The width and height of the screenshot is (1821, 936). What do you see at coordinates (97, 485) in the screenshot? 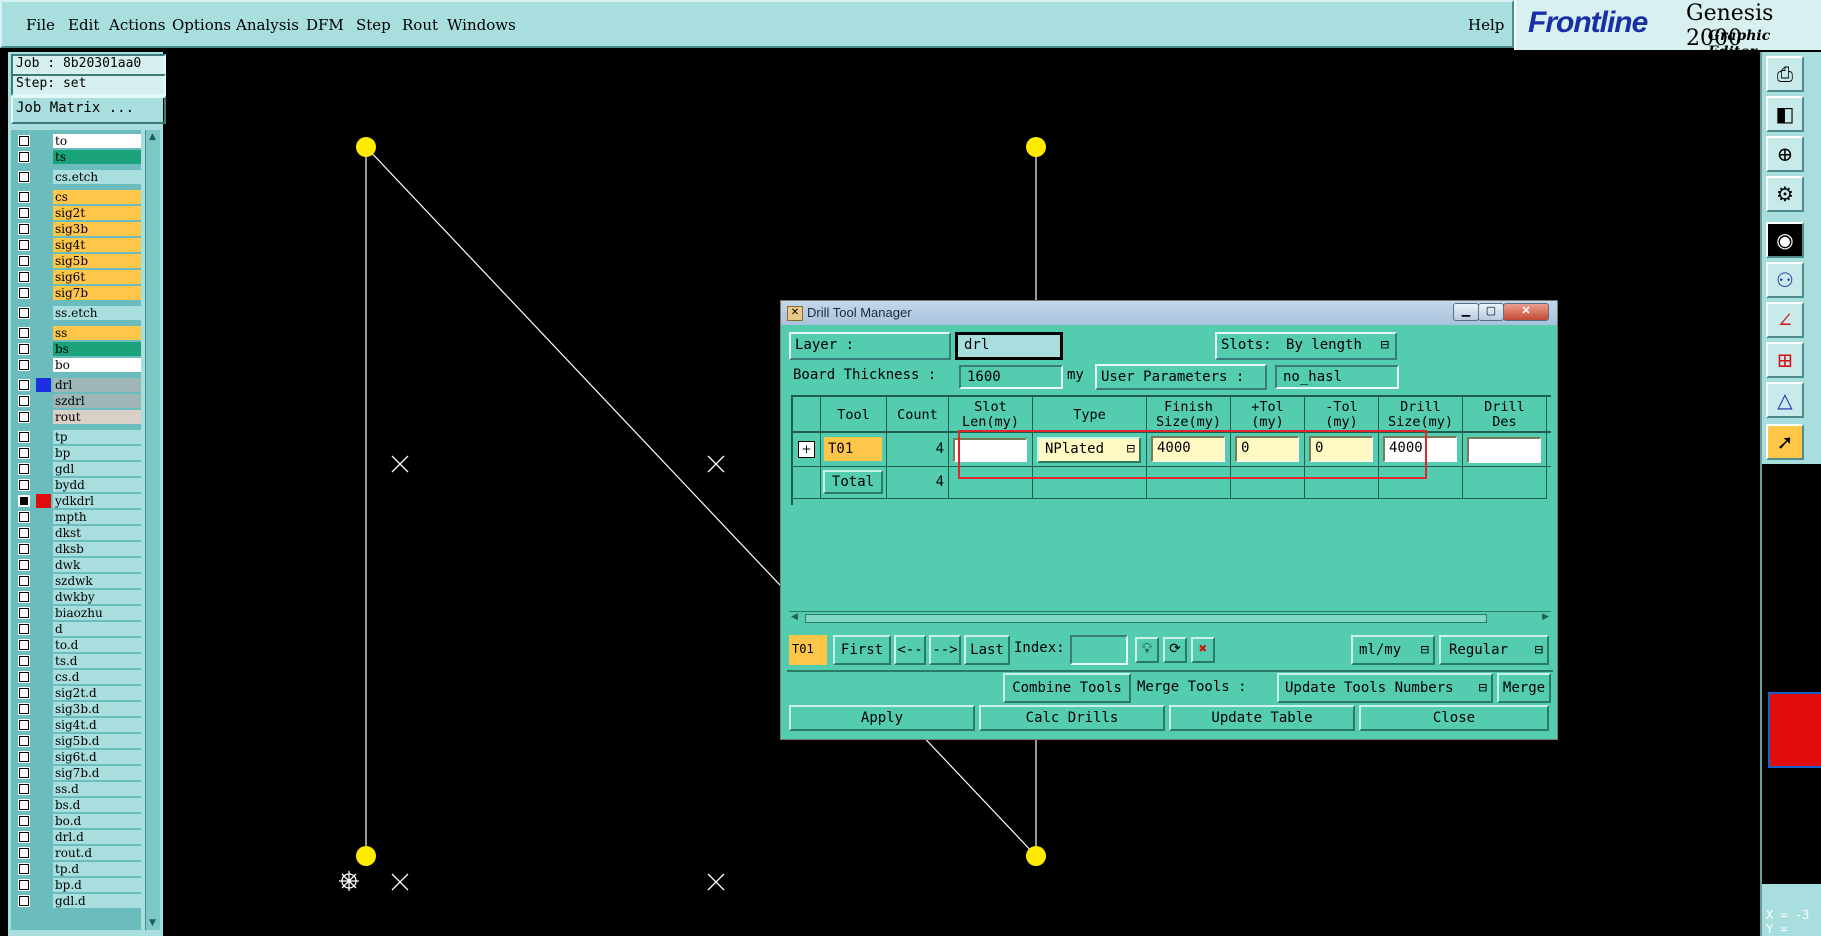
I see `layer-name: bydd` at bounding box center [97, 485].